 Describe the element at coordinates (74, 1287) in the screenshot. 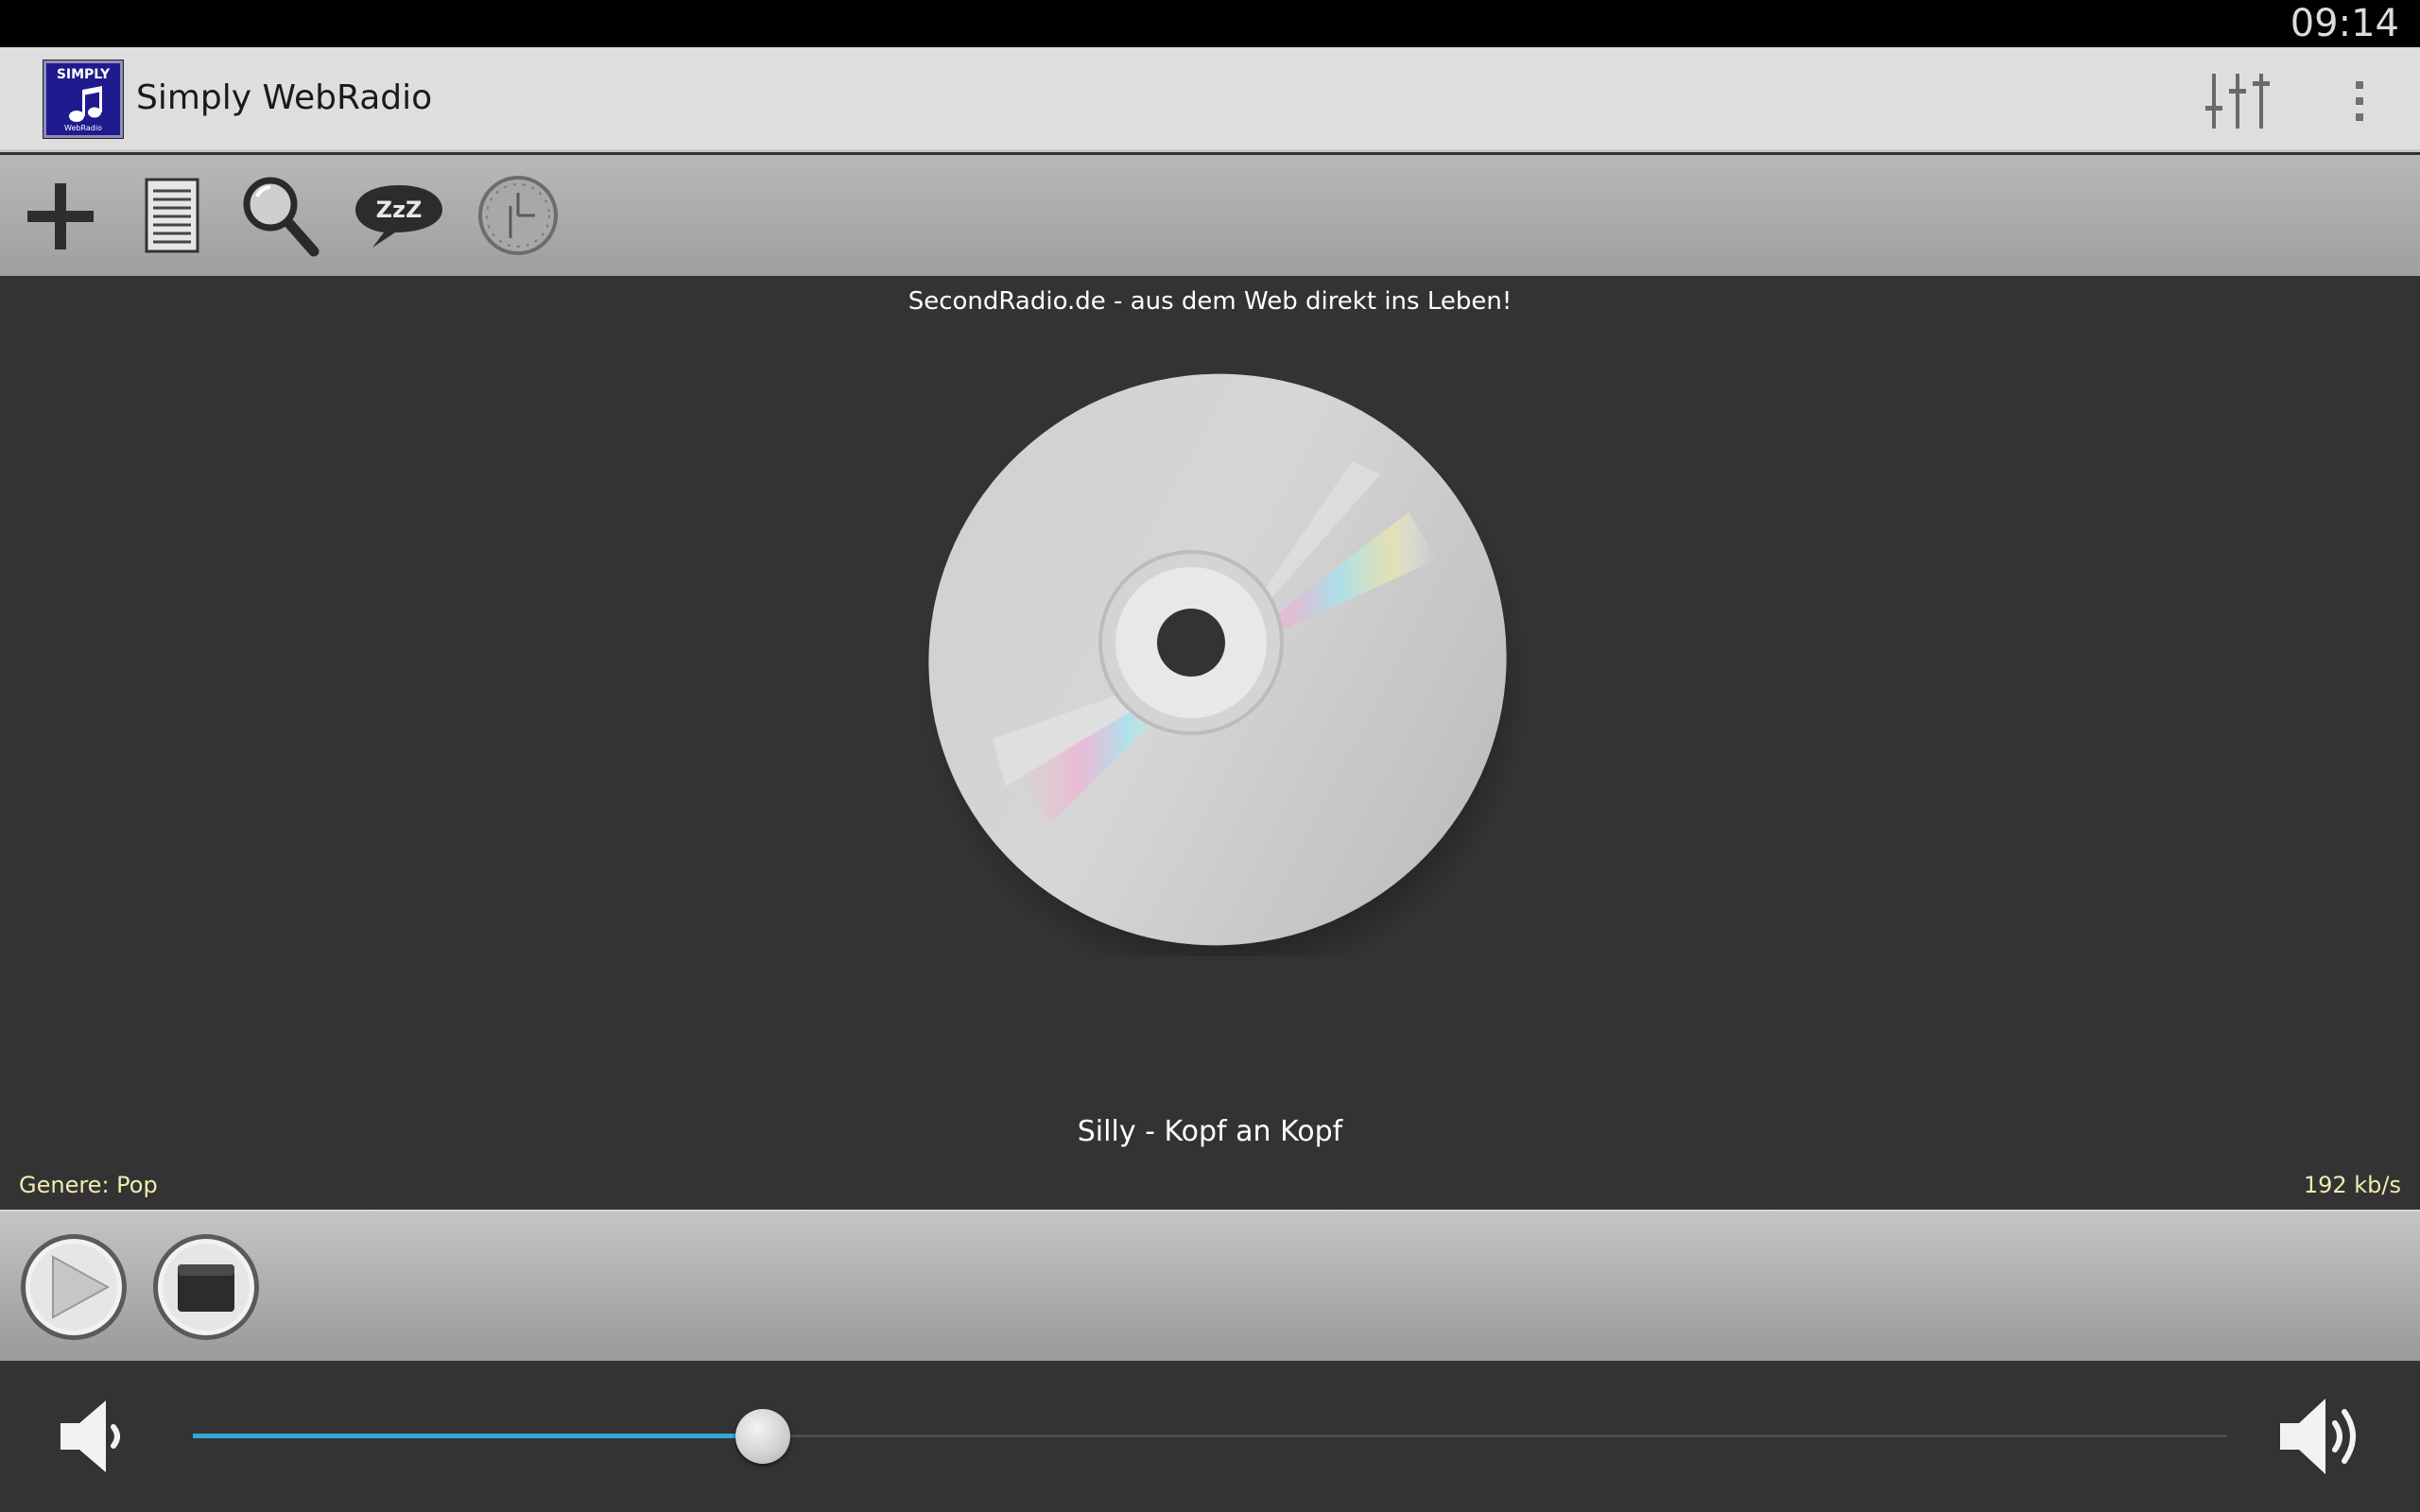

I see `play-icon` at that location.